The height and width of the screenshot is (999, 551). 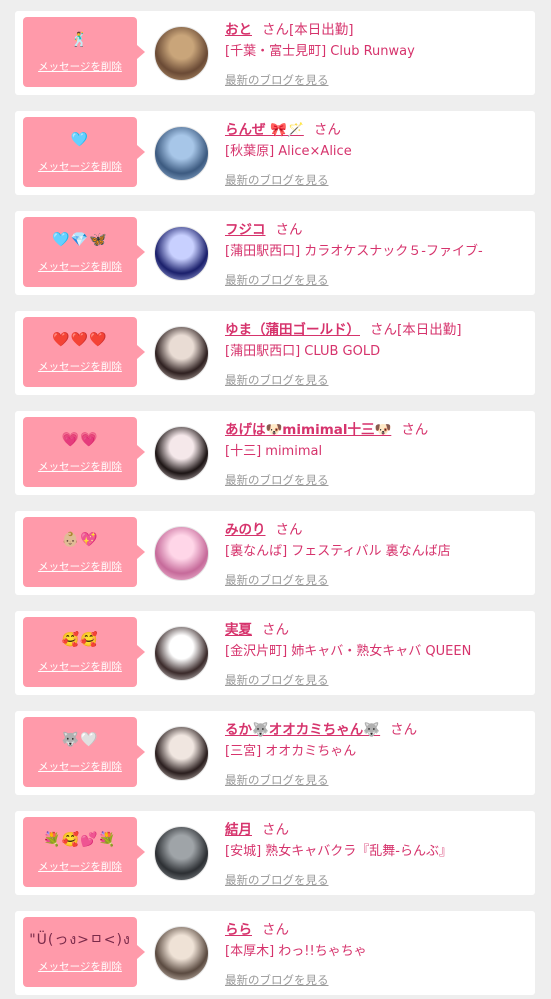 I want to click on delete-message-box: 🐺🤍 メッセージを削除, so click(x=84, y=752).